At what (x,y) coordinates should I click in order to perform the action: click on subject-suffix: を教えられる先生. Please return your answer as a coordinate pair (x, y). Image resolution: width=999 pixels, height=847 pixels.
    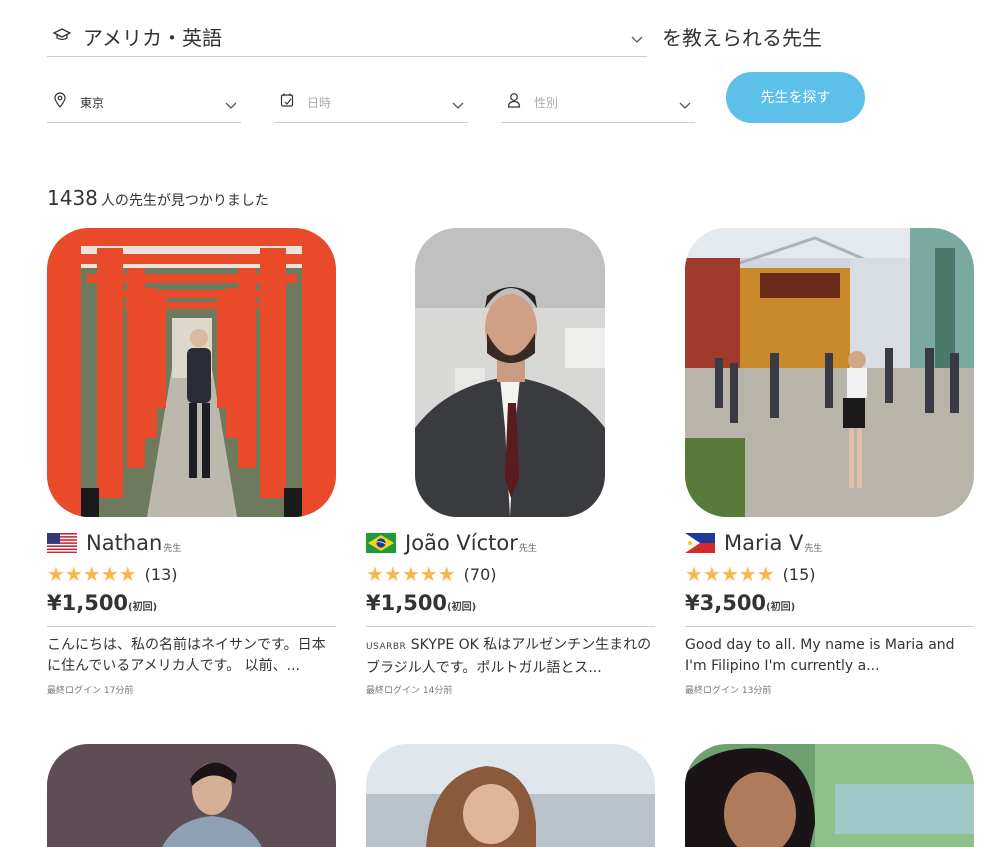
    Looking at the image, I should click on (742, 38).